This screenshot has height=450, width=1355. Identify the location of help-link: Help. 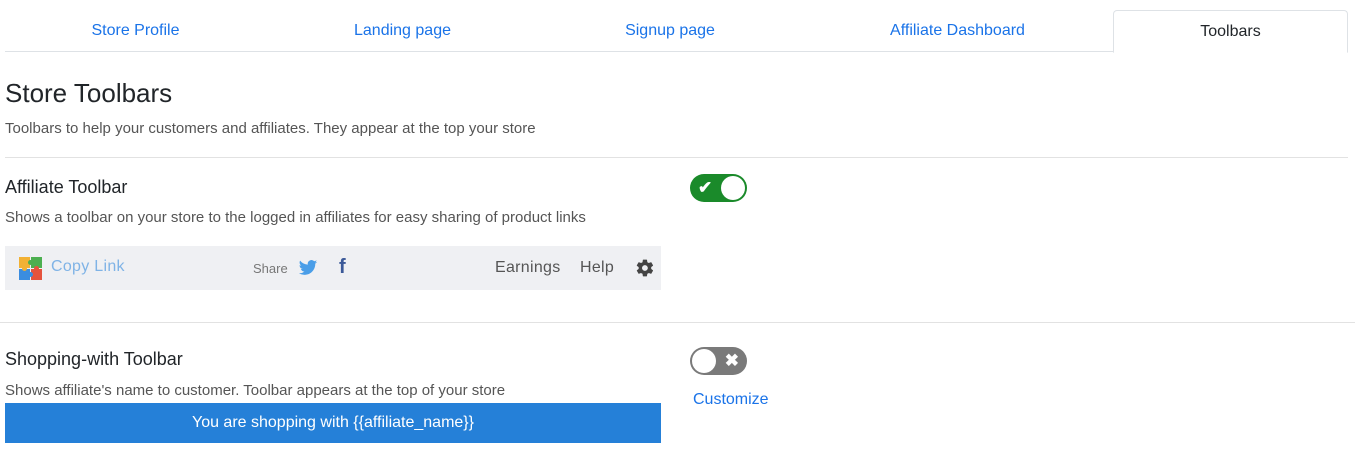
(597, 268).